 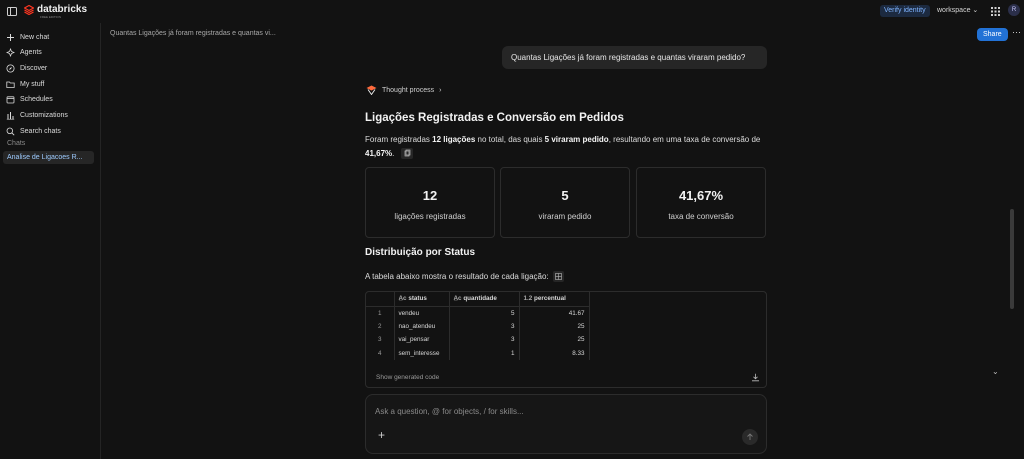 I want to click on thought-process-label: Thought process, so click(x=408, y=90).